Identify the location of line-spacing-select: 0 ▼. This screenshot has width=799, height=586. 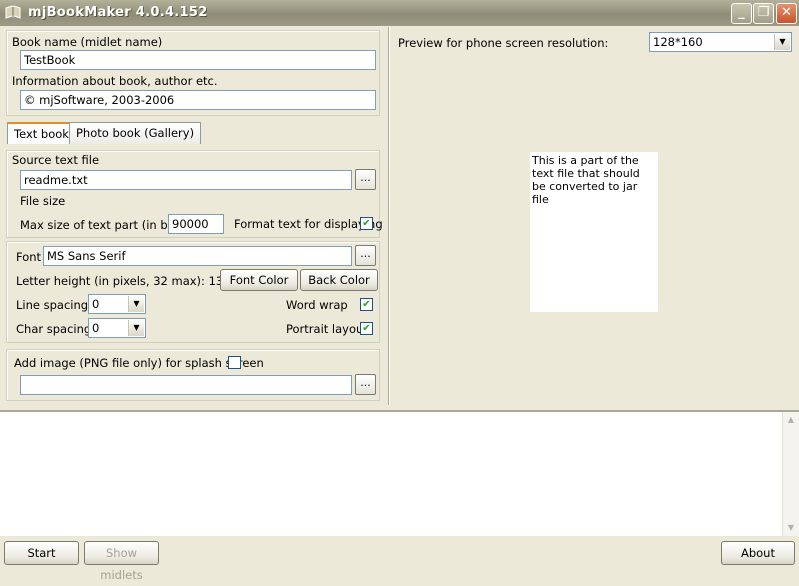
(117, 304).